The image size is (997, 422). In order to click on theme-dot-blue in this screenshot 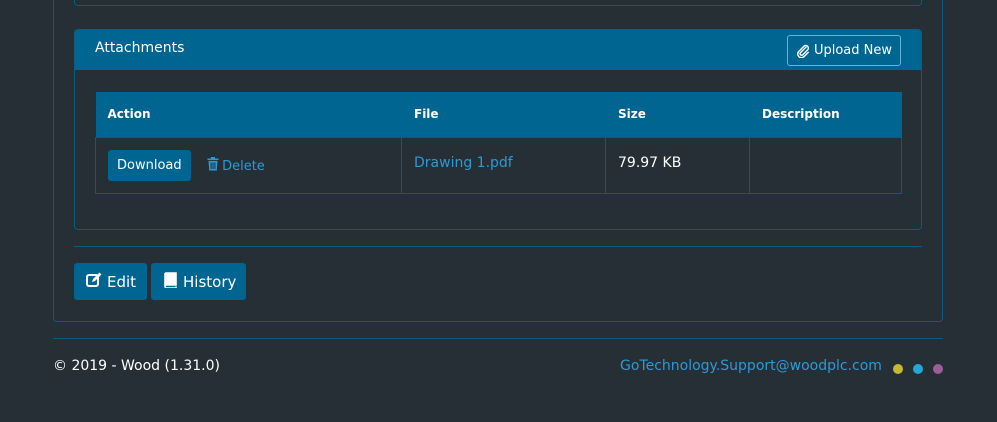, I will do `click(918, 369)`.